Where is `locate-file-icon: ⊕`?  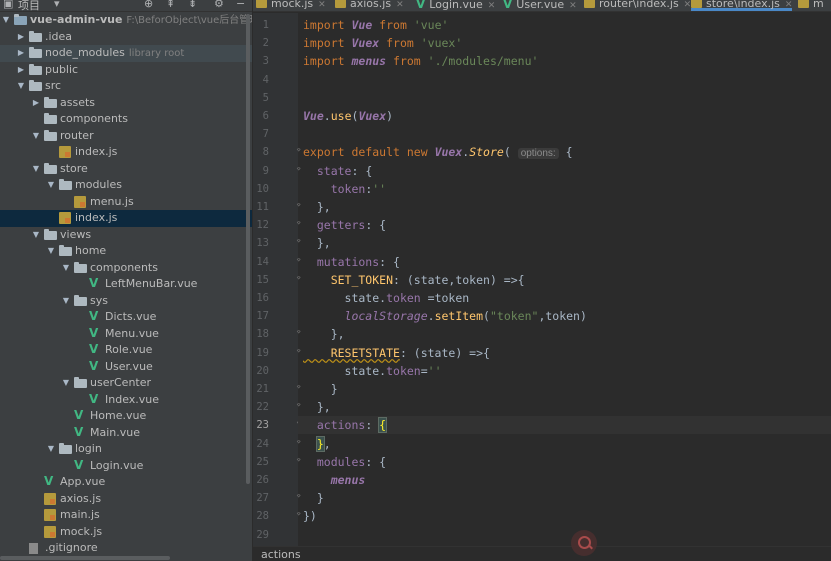
locate-file-icon: ⊕ is located at coordinates (148, 5).